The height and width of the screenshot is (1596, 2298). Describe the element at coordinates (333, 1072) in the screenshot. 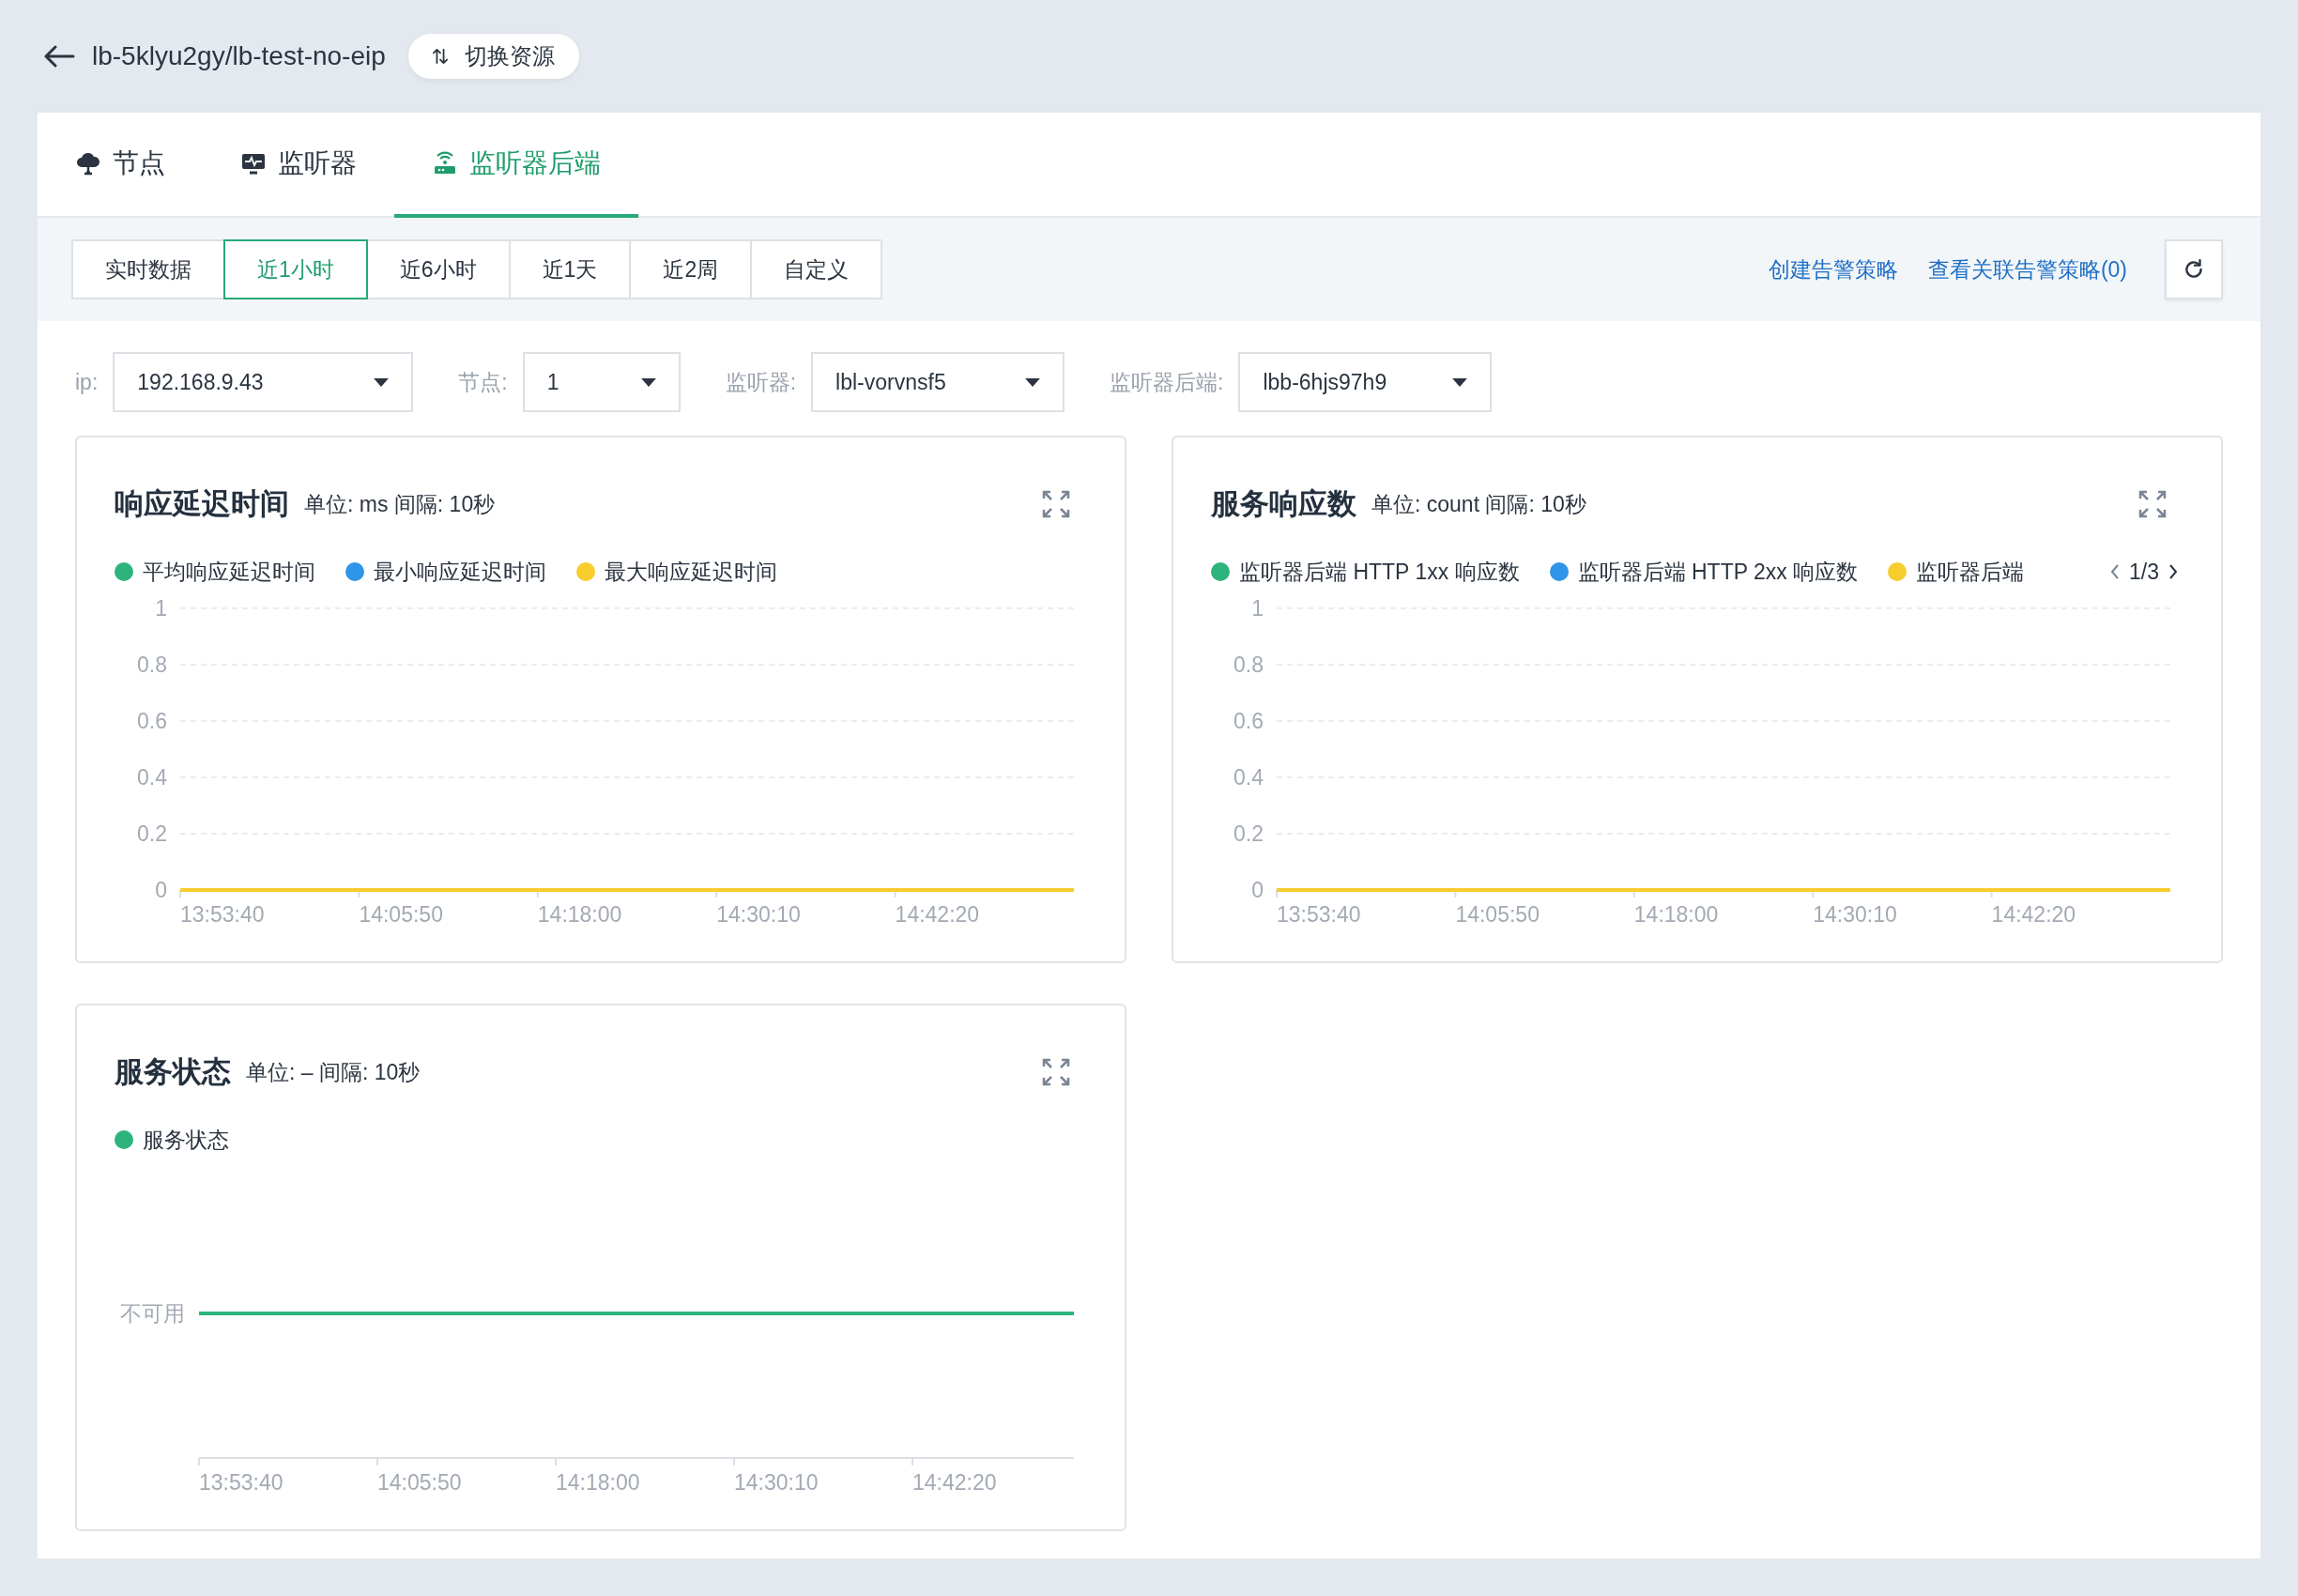

I see `chart-unit: 单位: – 间隔: 10秒` at that location.